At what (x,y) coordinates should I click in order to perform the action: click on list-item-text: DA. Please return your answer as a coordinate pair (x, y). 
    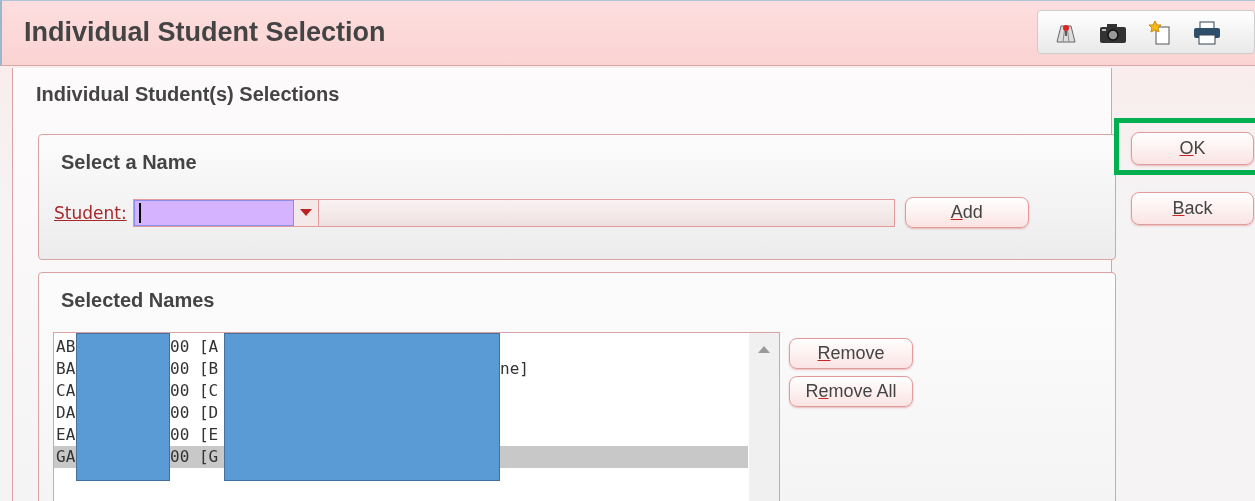
    Looking at the image, I should click on (65, 413).